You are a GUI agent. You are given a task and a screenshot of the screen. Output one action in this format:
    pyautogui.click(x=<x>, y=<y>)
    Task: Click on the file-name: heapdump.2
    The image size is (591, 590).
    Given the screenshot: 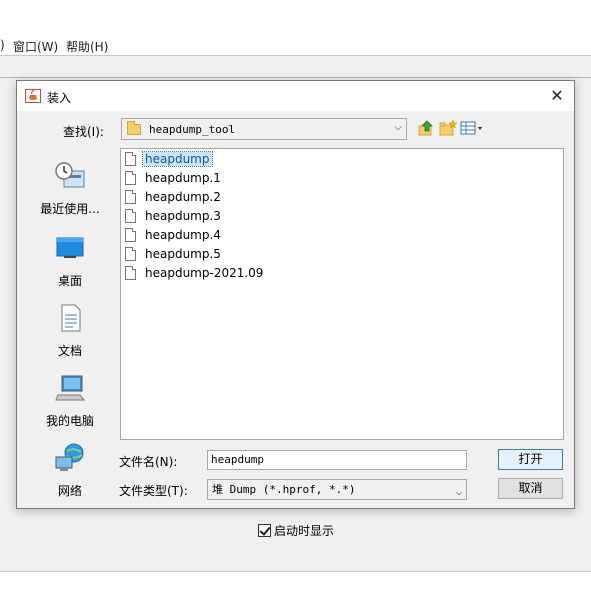 What is the action you would take?
    pyautogui.click(x=183, y=197)
    